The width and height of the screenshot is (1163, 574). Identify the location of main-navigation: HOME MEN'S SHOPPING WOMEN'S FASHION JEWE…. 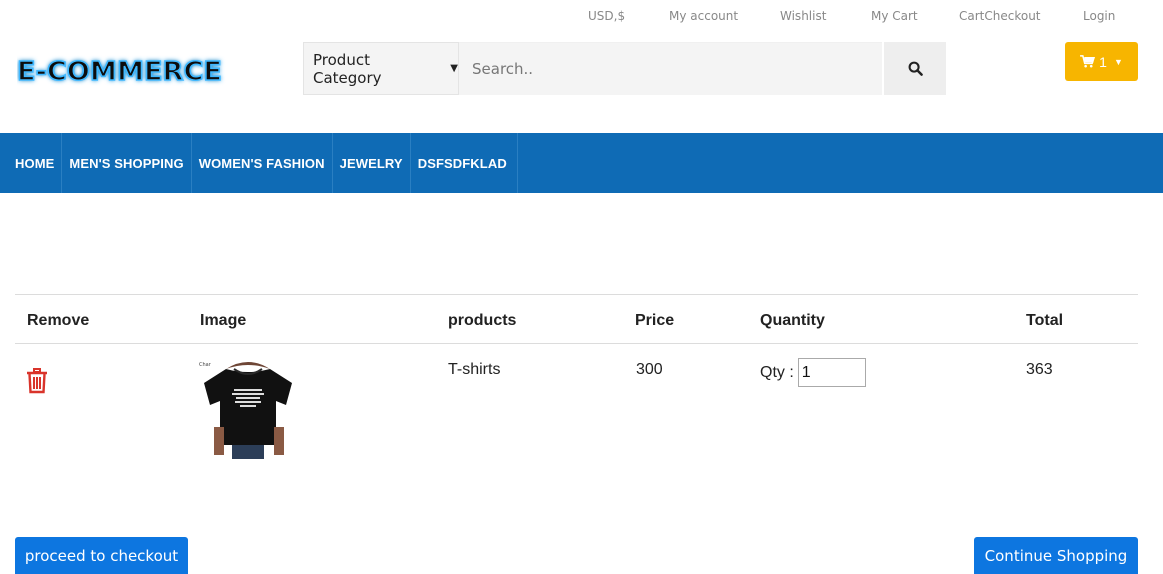
(581, 163).